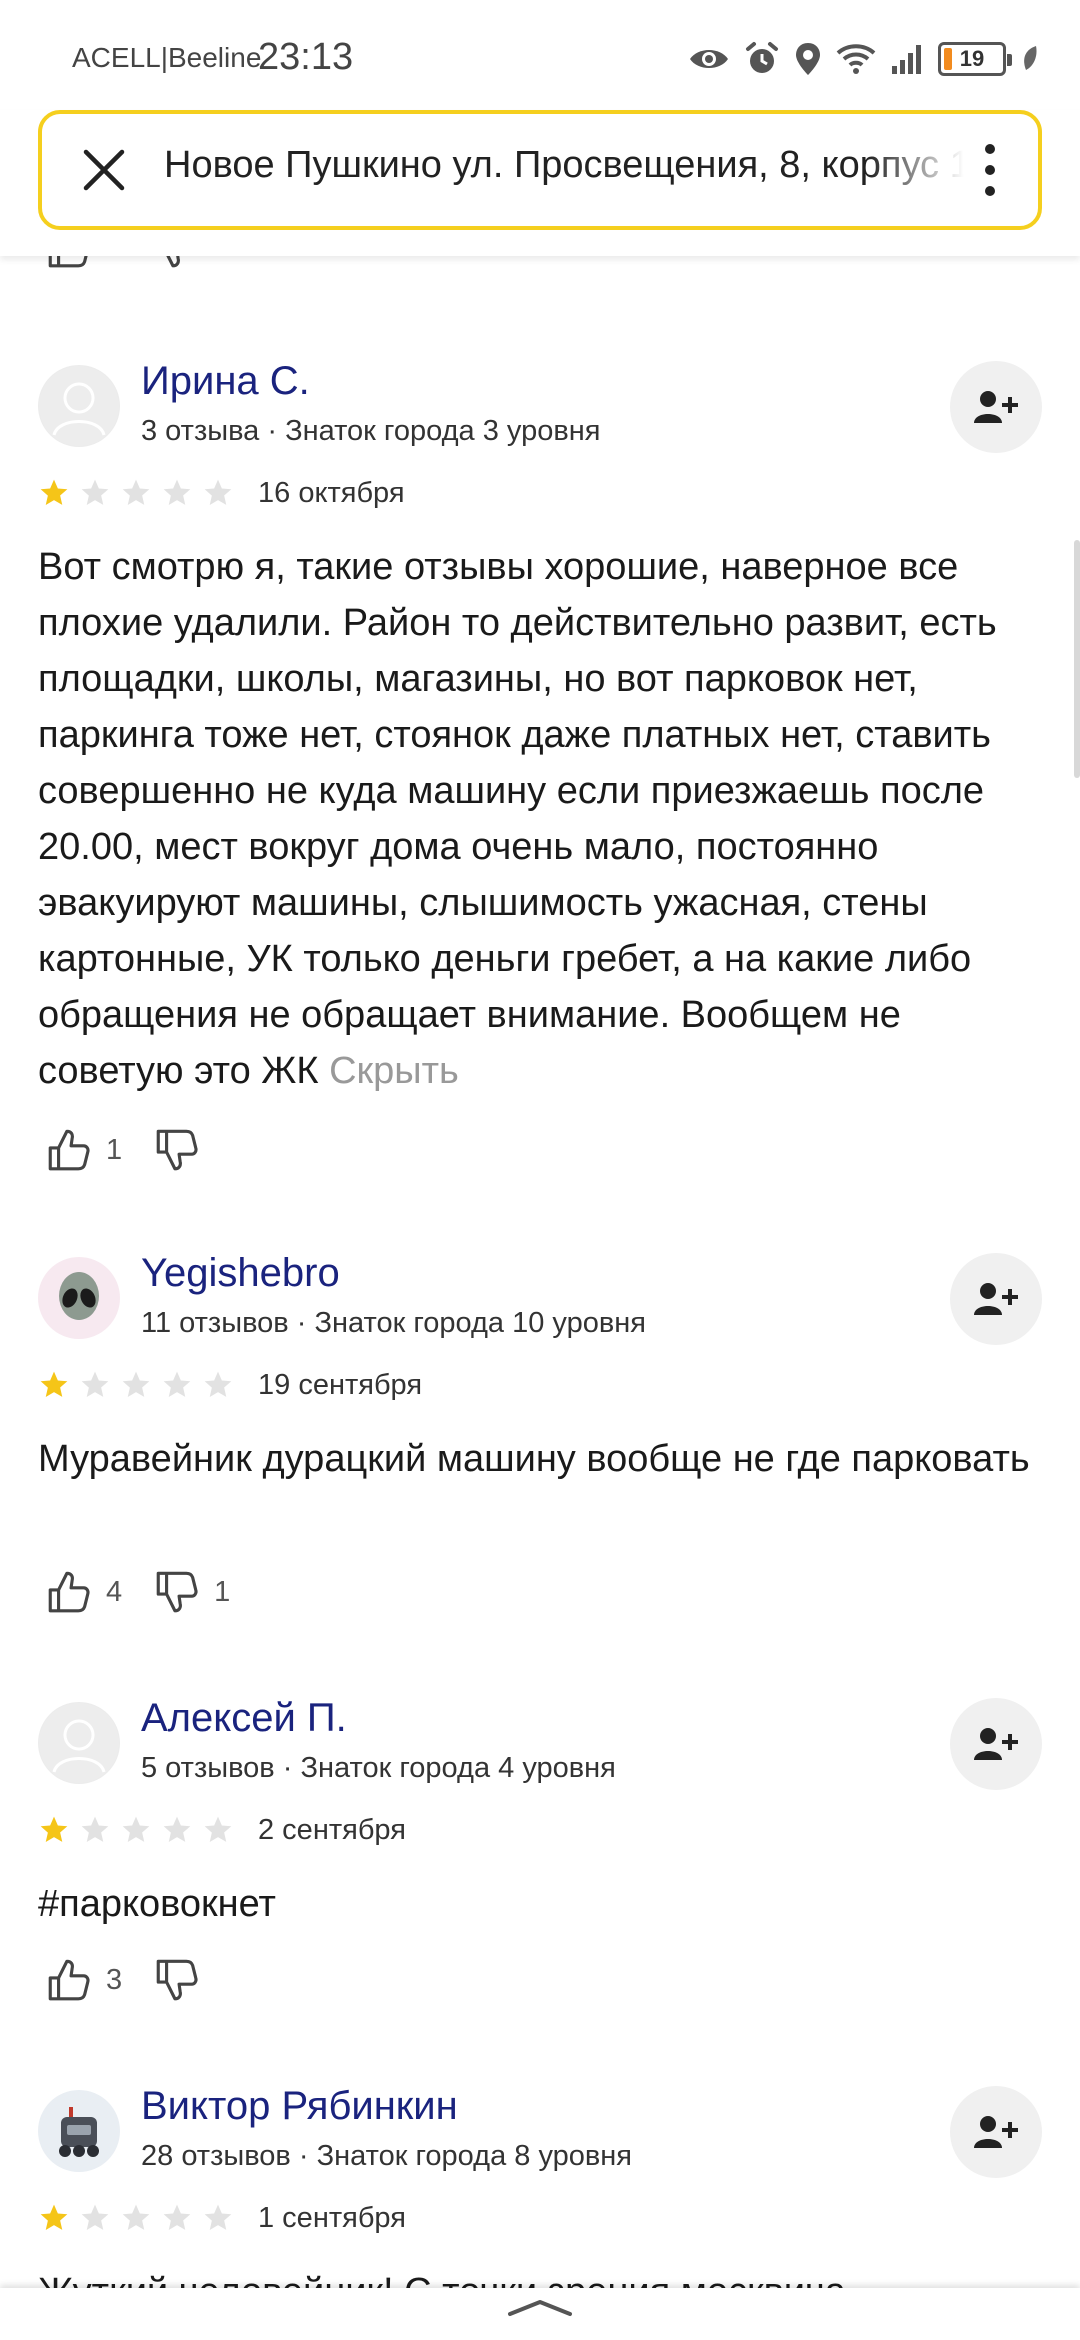 This screenshot has height=2340, width=1080. I want to click on clock: 23:13, so click(306, 57).